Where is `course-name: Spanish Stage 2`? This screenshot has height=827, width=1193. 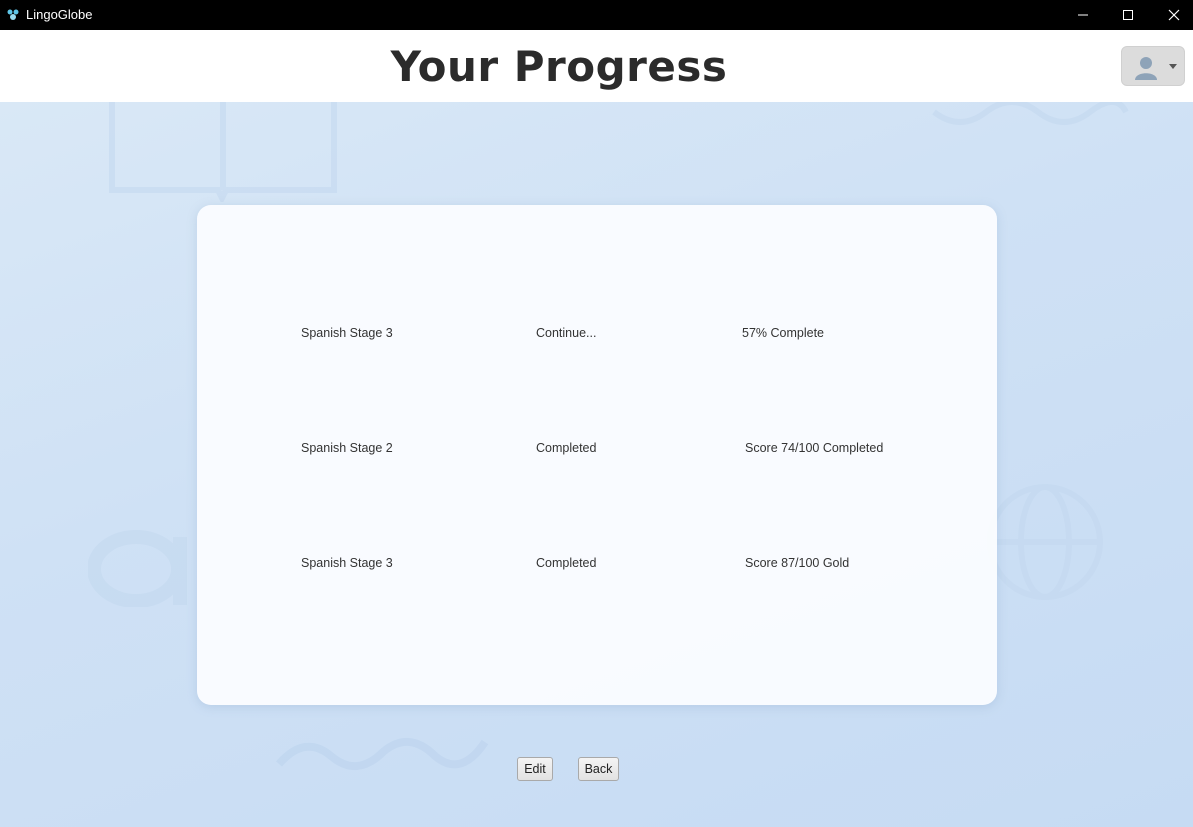
course-name: Spanish Stage 2 is located at coordinates (347, 448).